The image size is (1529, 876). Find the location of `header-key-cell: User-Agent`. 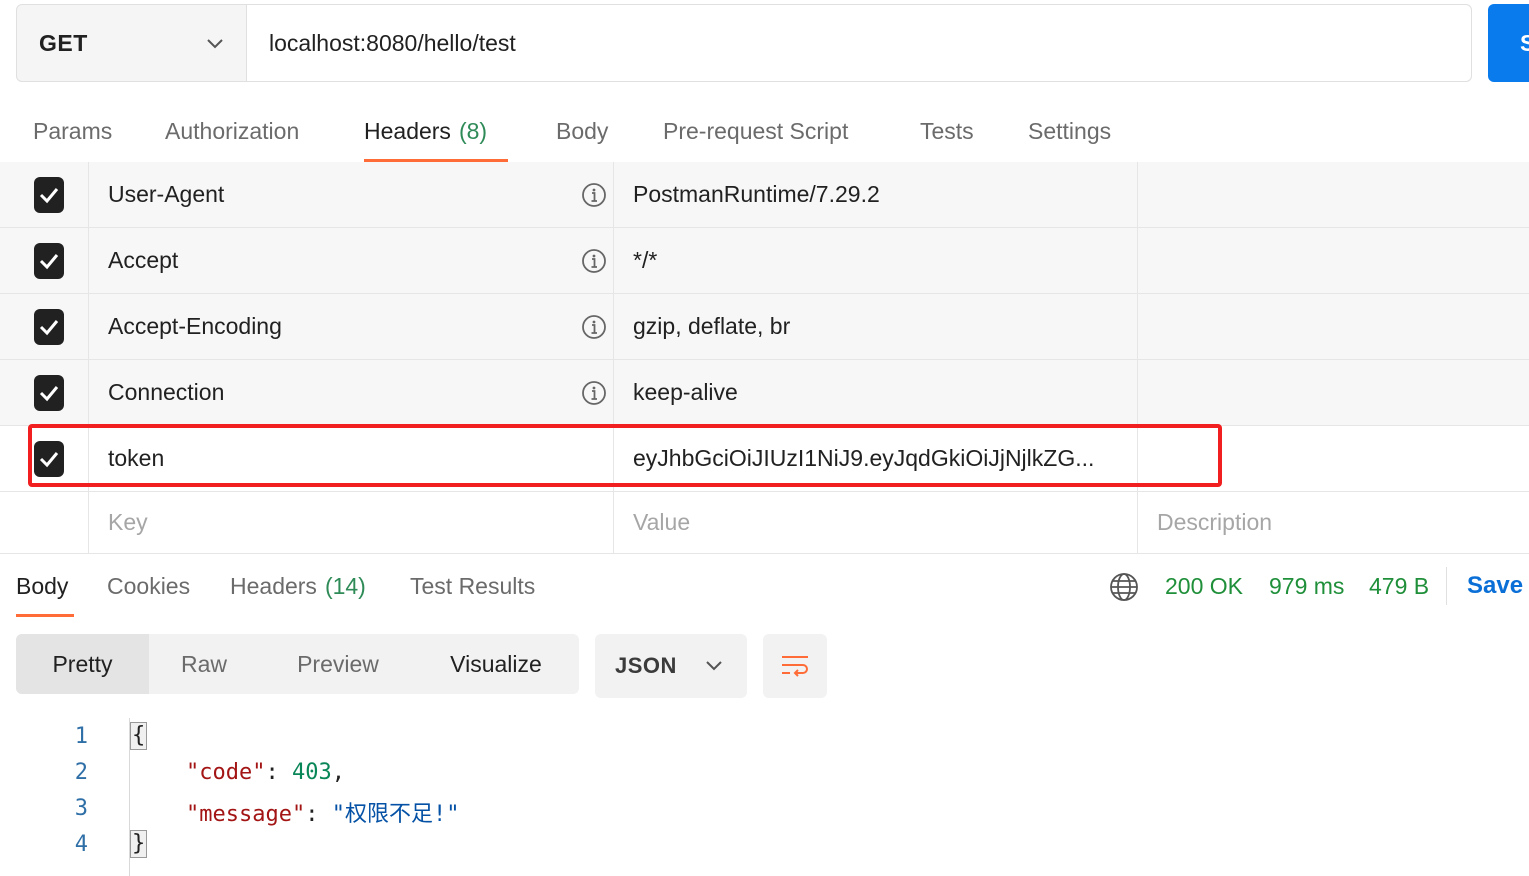

header-key-cell: User-Agent is located at coordinates (351, 194).